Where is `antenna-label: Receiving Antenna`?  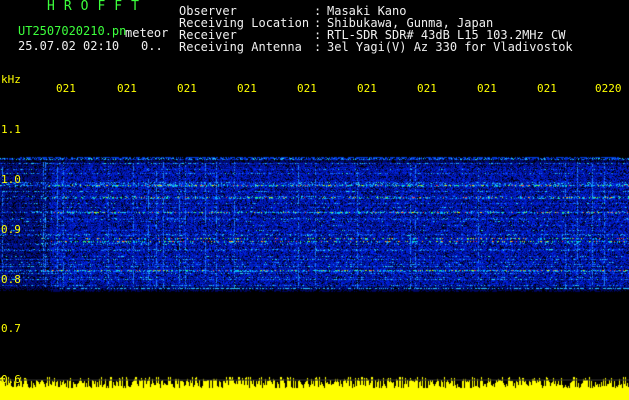
antenna-label: Receiving Antenna is located at coordinates (240, 47).